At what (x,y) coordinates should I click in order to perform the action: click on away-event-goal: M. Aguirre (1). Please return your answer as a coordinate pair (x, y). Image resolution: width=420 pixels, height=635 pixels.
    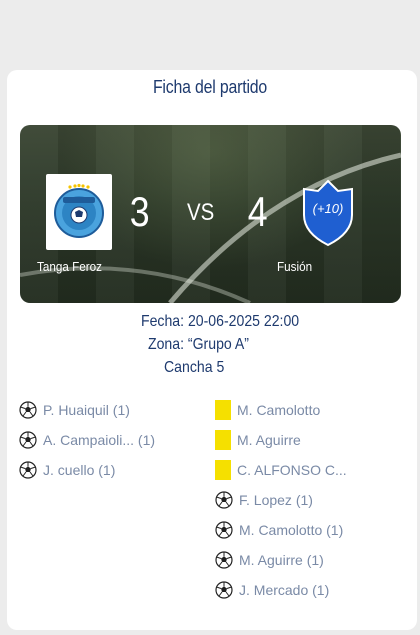
    Looking at the image, I should click on (269, 560).